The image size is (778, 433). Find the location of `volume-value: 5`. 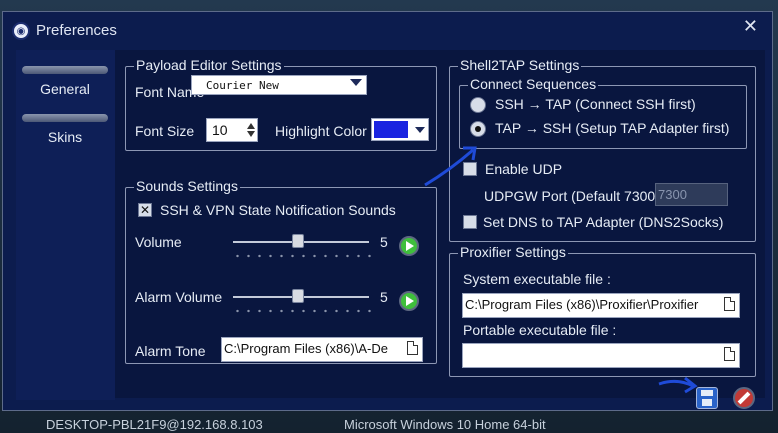

volume-value: 5 is located at coordinates (384, 242).